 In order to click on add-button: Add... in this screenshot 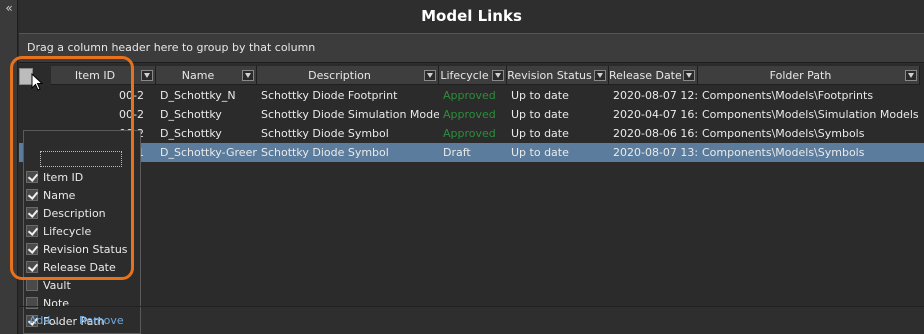, I will do `click(45, 320)`.